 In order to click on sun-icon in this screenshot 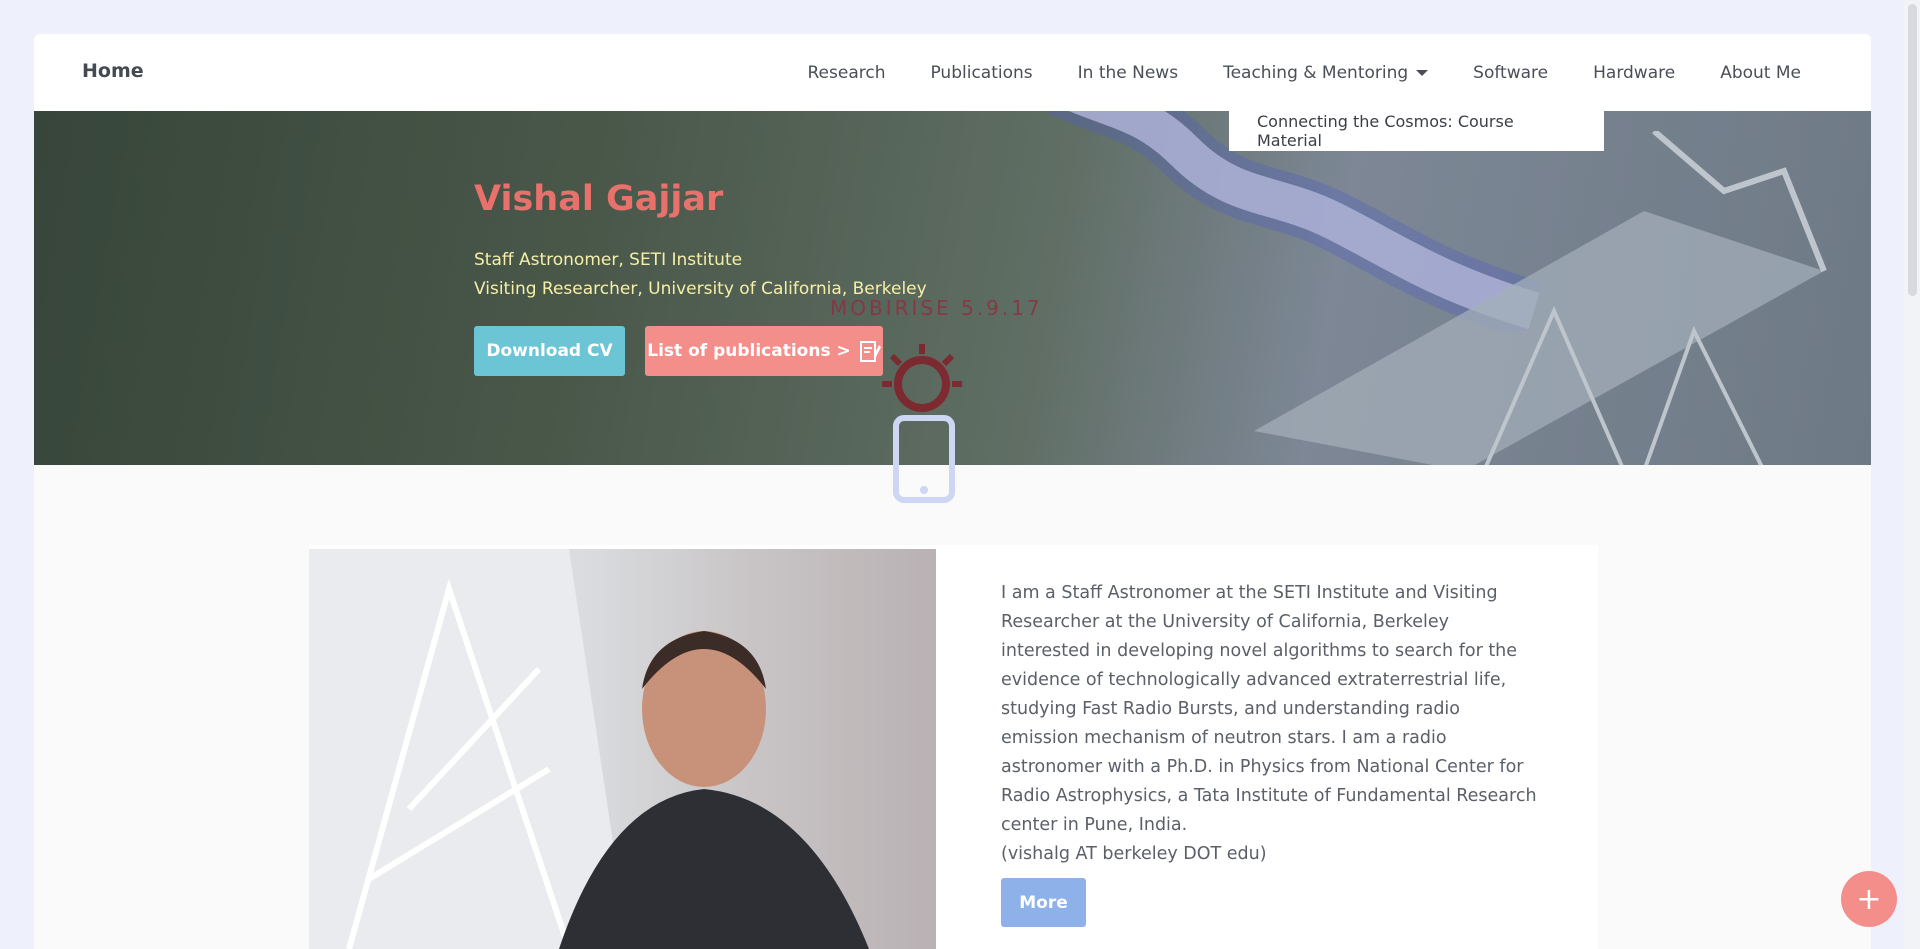, I will do `click(922, 378)`.